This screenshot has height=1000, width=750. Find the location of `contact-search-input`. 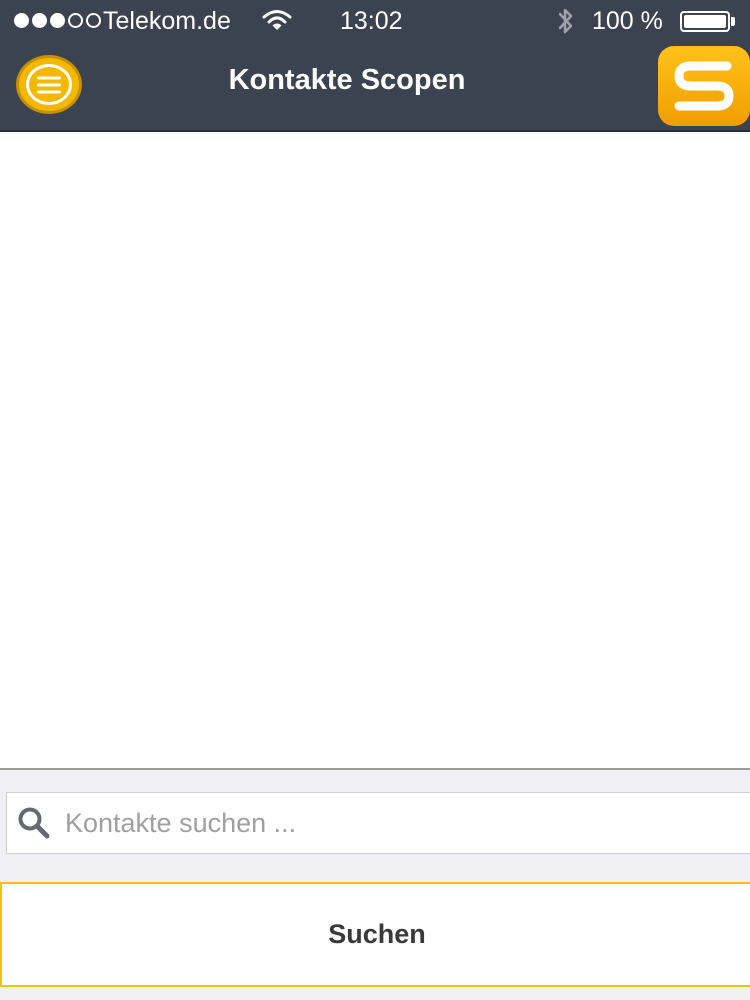

contact-search-input is located at coordinates (365, 823).